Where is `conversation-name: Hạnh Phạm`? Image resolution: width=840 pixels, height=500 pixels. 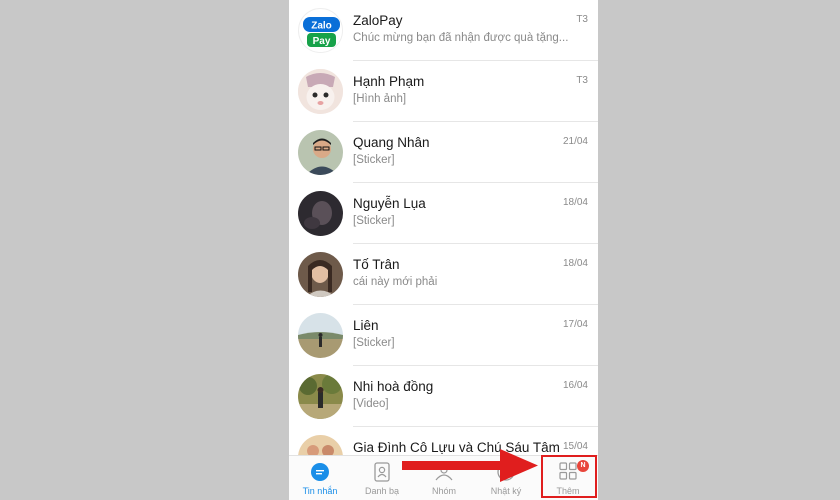 conversation-name: Hạnh Phạm is located at coordinates (389, 81).